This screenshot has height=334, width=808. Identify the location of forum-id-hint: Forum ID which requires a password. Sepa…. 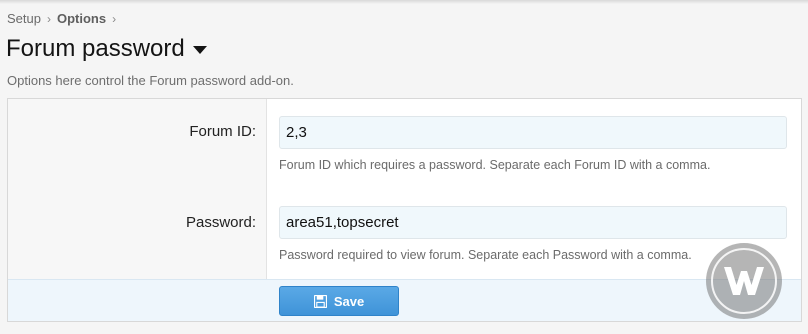
(495, 165).